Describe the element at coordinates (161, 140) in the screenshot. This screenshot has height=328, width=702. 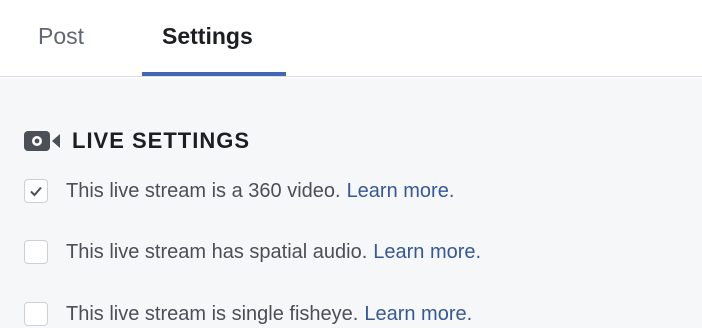
I see `section-title: LIVE SETTINGS` at that location.